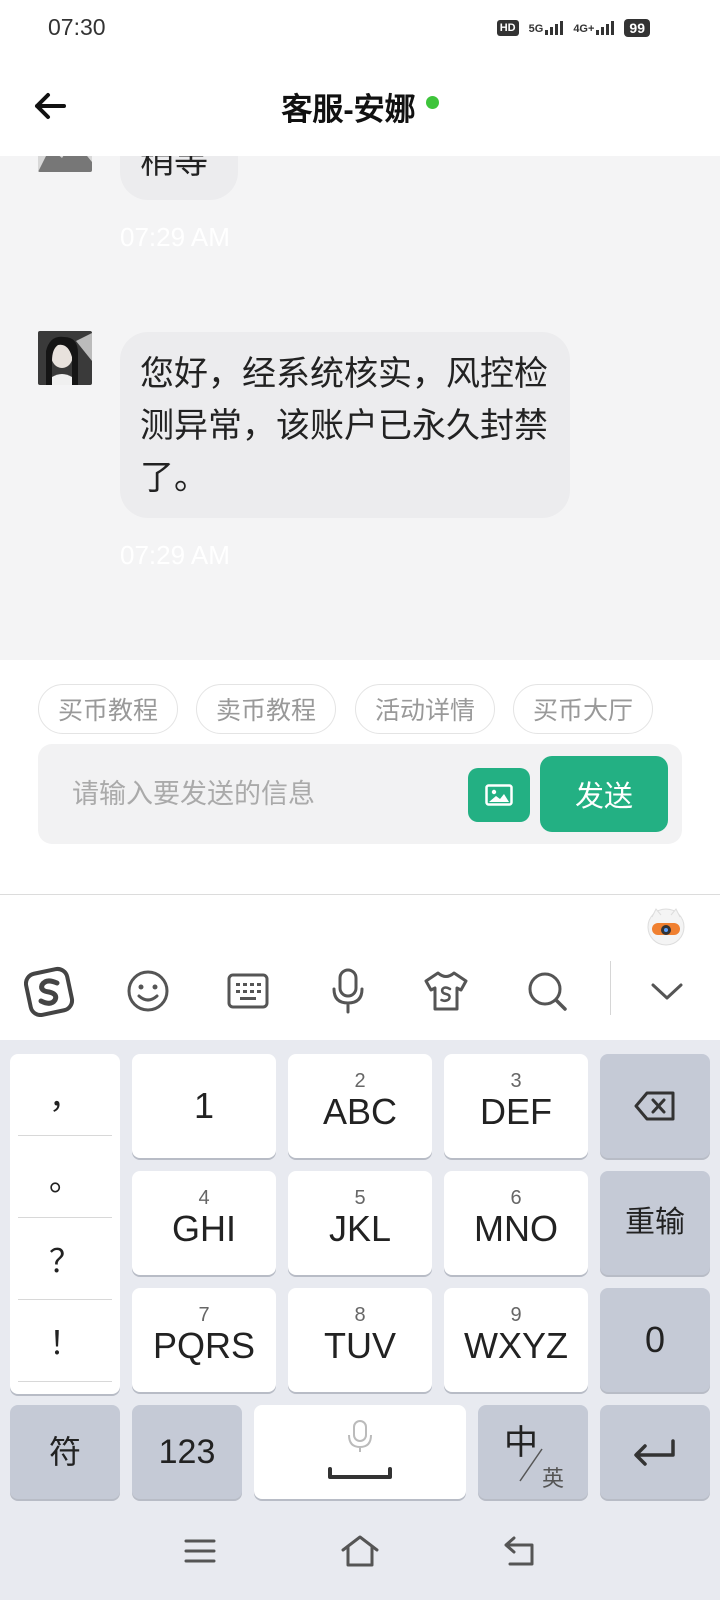 This screenshot has height=1600, width=720. I want to click on enter-icon, so click(654, 1452).